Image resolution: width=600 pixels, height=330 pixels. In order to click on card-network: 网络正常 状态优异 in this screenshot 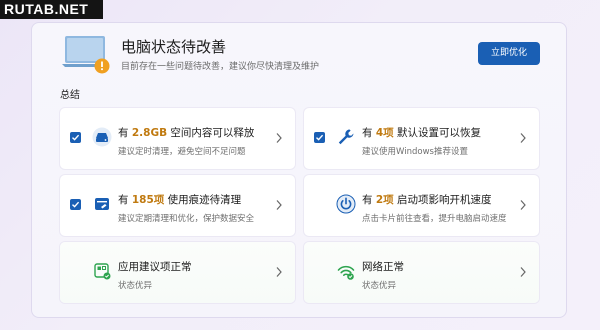, I will do `click(421, 272)`.